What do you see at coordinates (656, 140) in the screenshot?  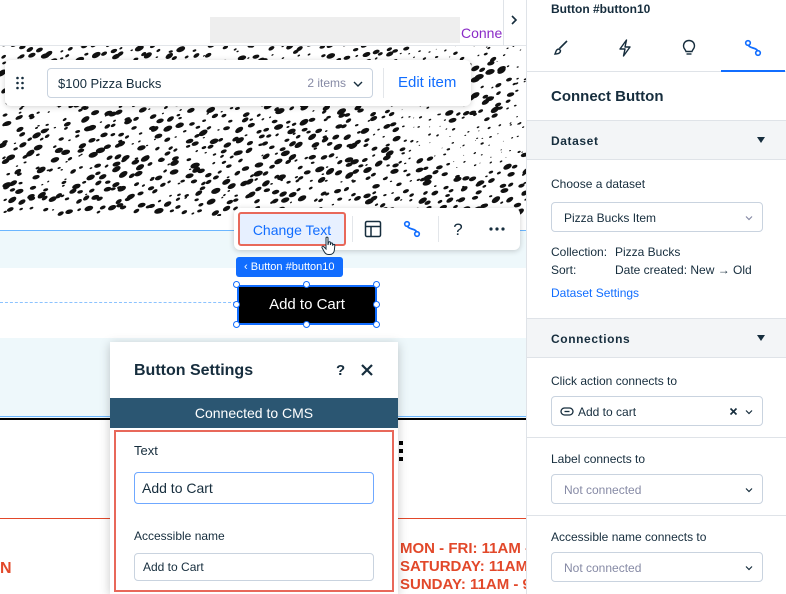 I see `dataset-section-header: Dataset` at bounding box center [656, 140].